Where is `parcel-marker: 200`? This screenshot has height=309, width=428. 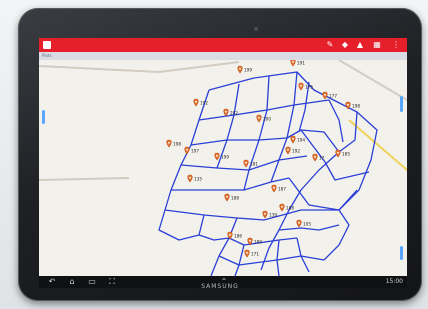
parcel-marker: 200 is located at coordinates (264, 118).